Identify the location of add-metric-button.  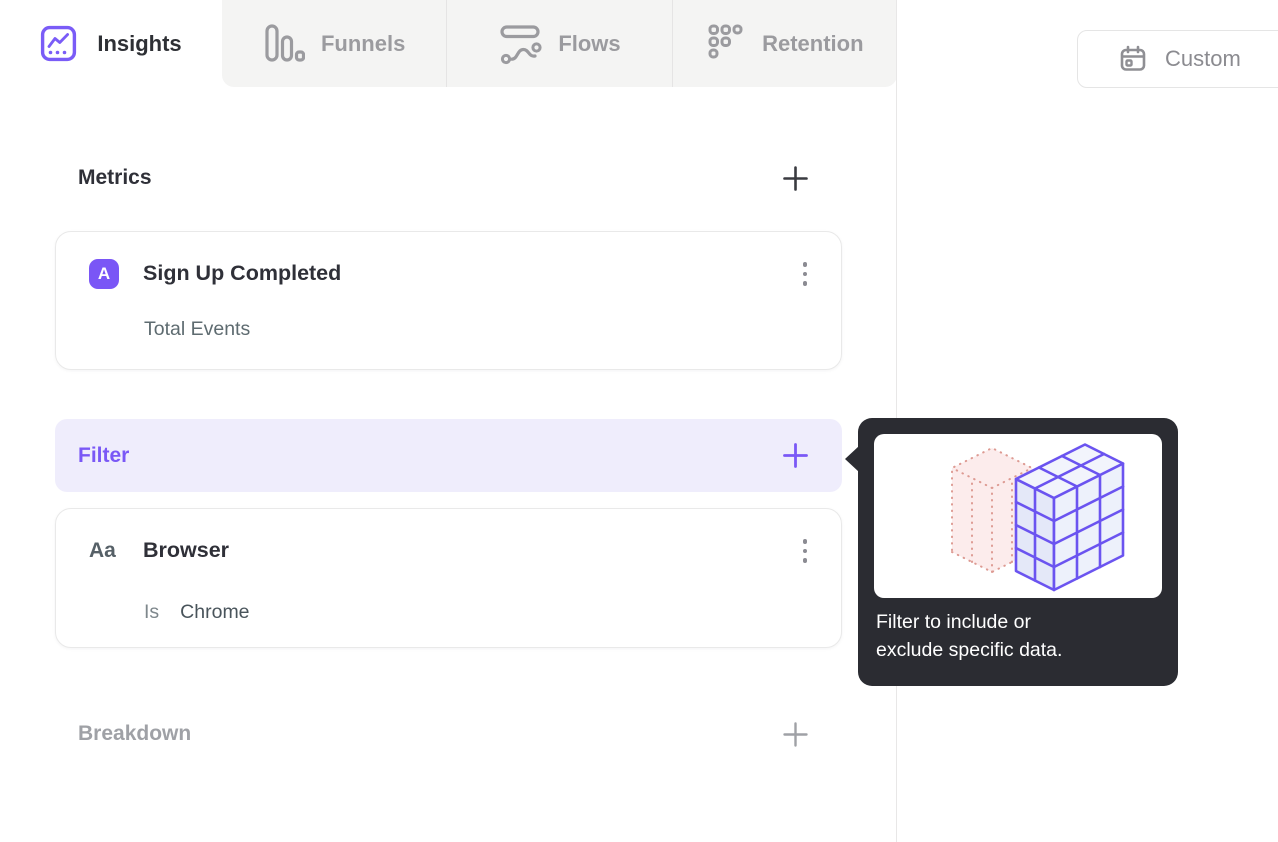
(795, 178).